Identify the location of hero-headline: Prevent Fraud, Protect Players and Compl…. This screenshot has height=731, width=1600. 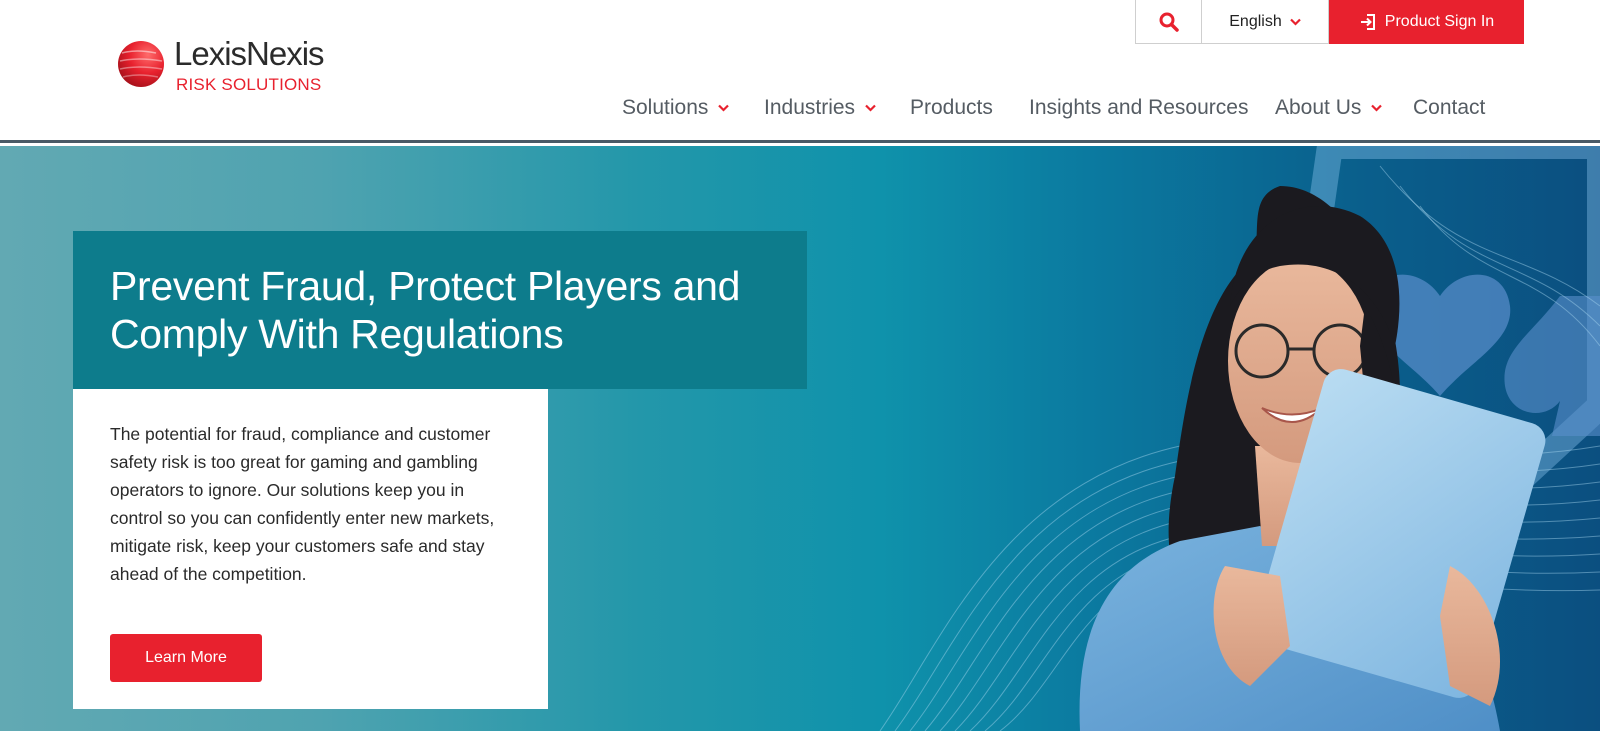
(425, 310).